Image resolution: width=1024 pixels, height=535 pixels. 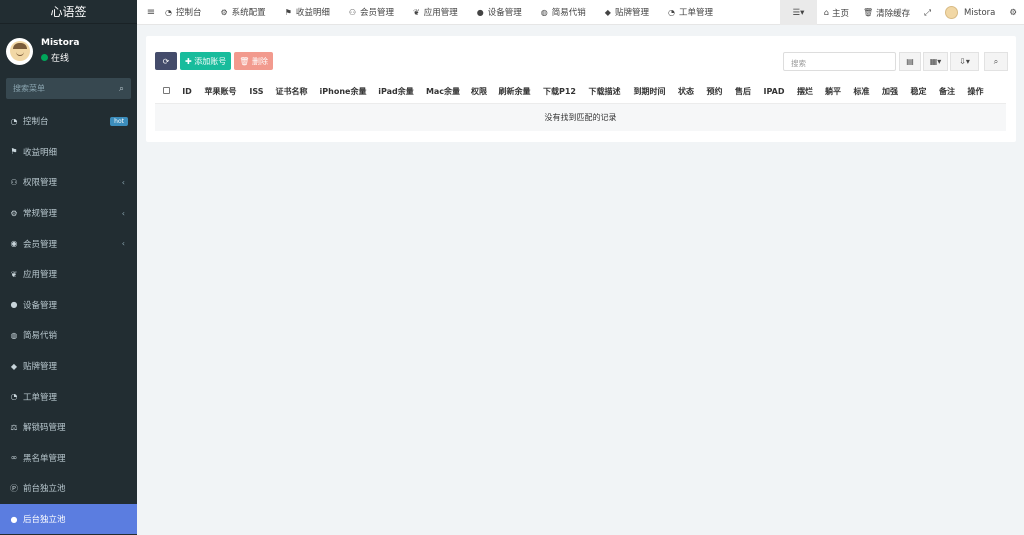 I want to click on top-nav-dashboard: ◔ 控制台, so click(x=183, y=12).